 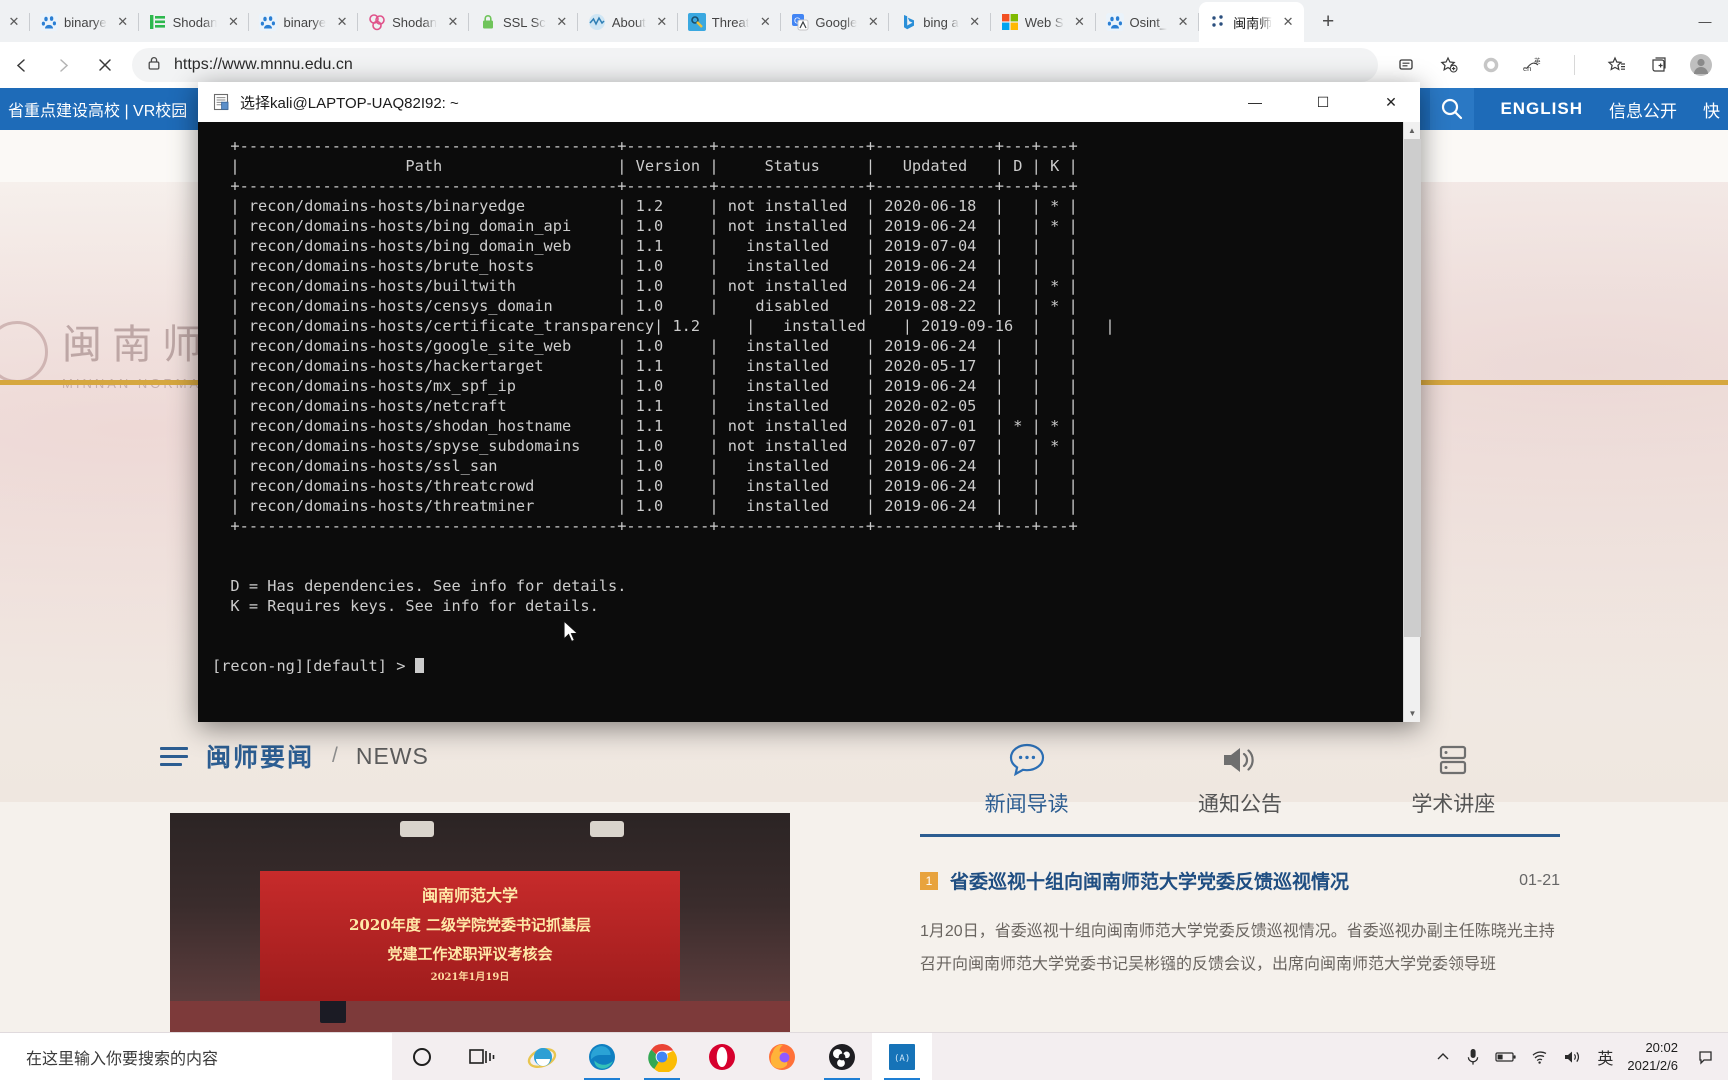 I want to click on terminal-maximize-button: ☐, so click(x=1323, y=102).